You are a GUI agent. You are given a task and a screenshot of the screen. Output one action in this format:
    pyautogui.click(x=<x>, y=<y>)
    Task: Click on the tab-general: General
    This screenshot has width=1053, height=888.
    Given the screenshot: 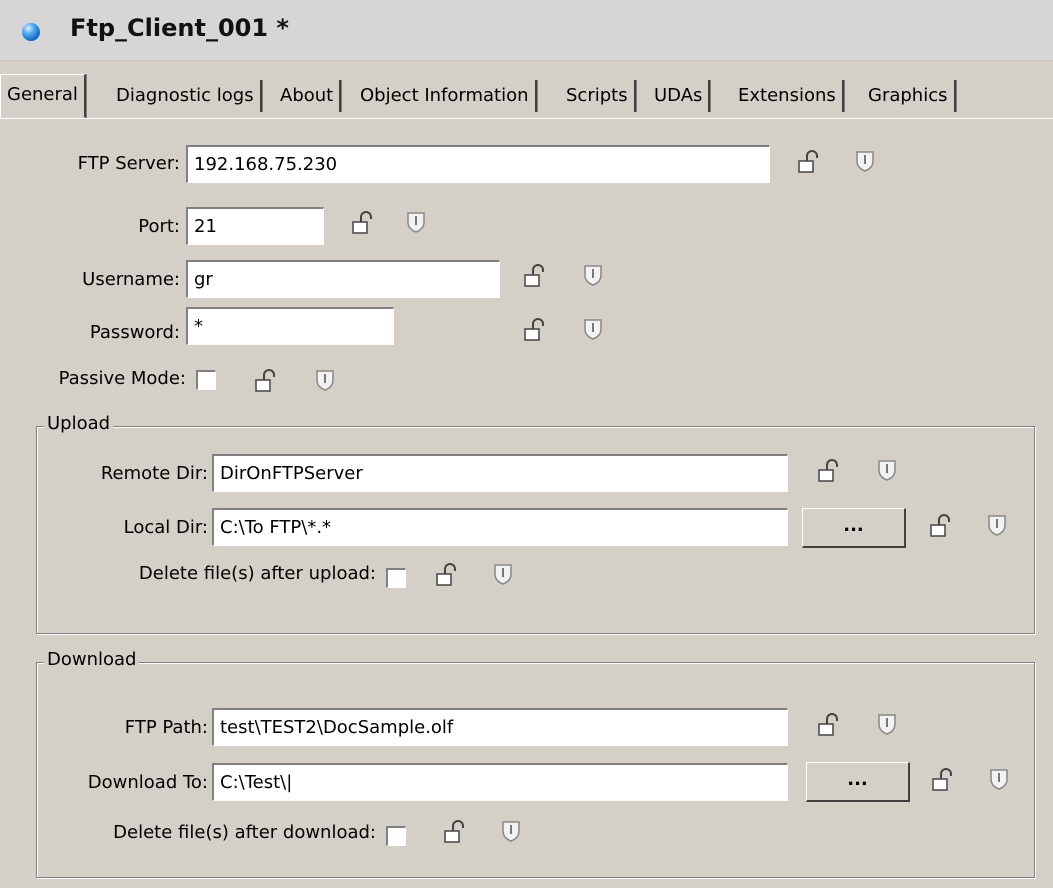 What is the action you would take?
    pyautogui.click(x=43, y=96)
    